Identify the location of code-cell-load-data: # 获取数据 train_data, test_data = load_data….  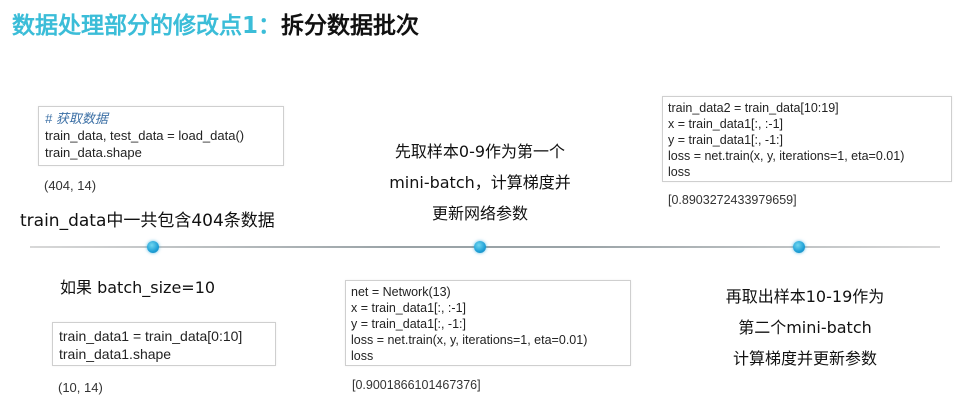
(161, 136).